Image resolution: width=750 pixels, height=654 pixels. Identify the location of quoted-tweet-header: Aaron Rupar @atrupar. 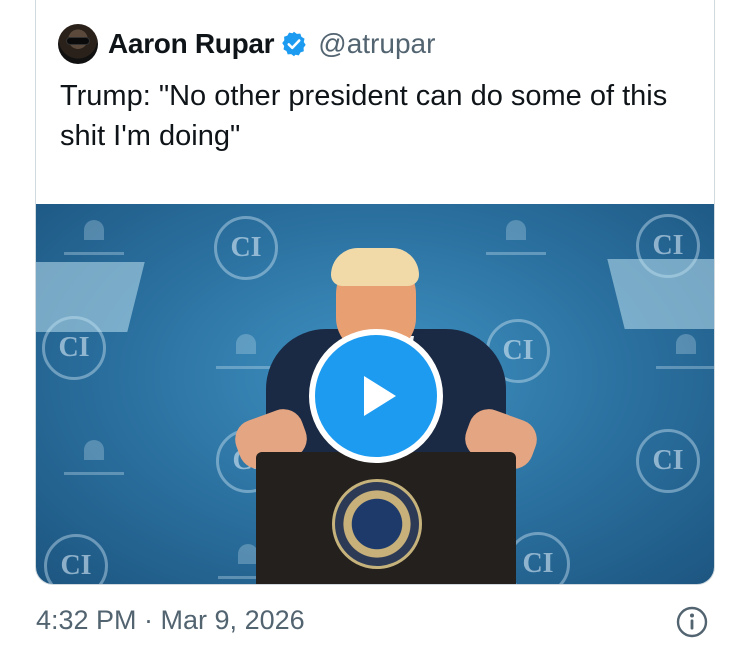
(246, 44).